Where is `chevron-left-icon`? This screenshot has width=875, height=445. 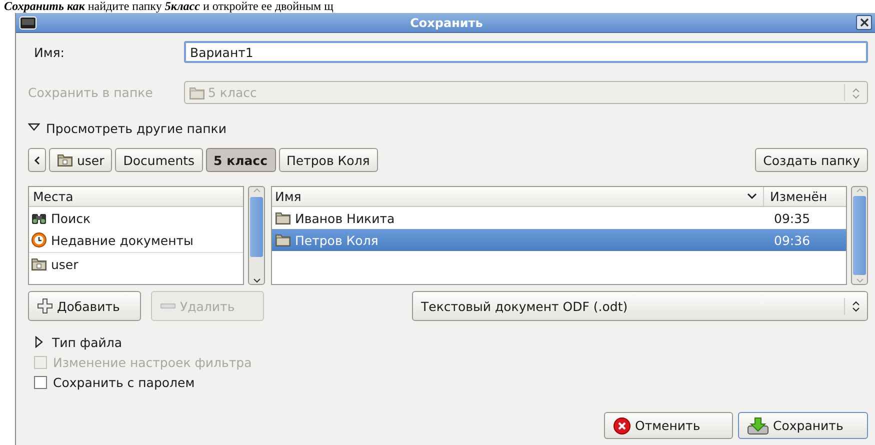
chevron-left-icon is located at coordinates (37, 160).